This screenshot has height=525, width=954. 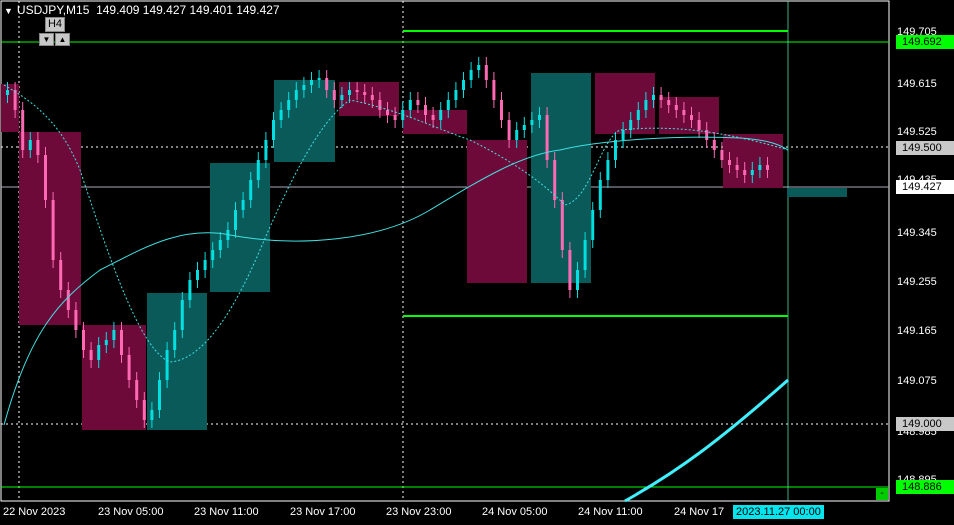 What do you see at coordinates (62, 39) in the screenshot?
I see `arrow-up-icon: ▲` at bounding box center [62, 39].